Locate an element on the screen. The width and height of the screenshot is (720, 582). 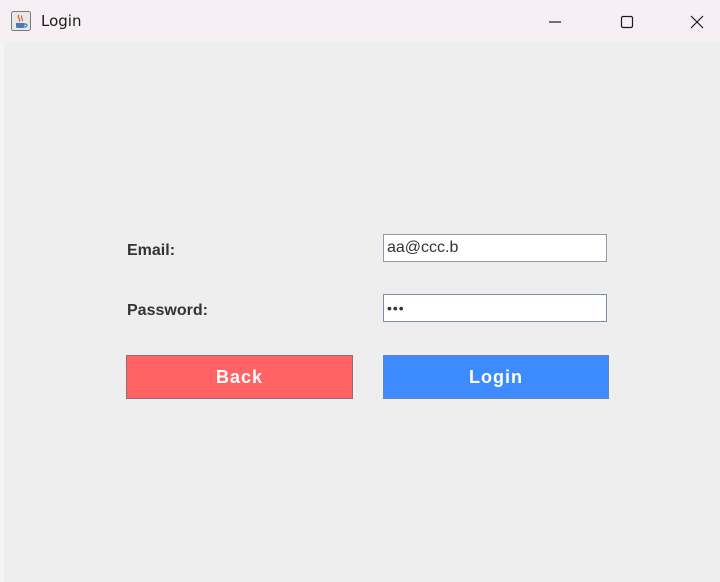
minimize-icon is located at coordinates (555, 22).